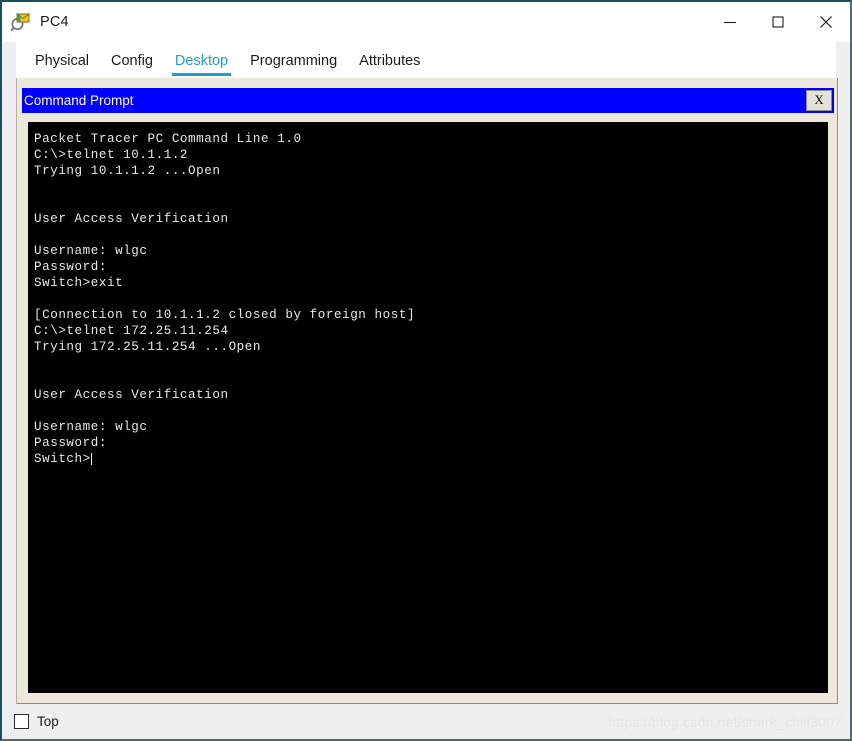  What do you see at coordinates (428, 100) in the screenshot?
I see `command-prompt-title-bar: Command Prompt X` at bounding box center [428, 100].